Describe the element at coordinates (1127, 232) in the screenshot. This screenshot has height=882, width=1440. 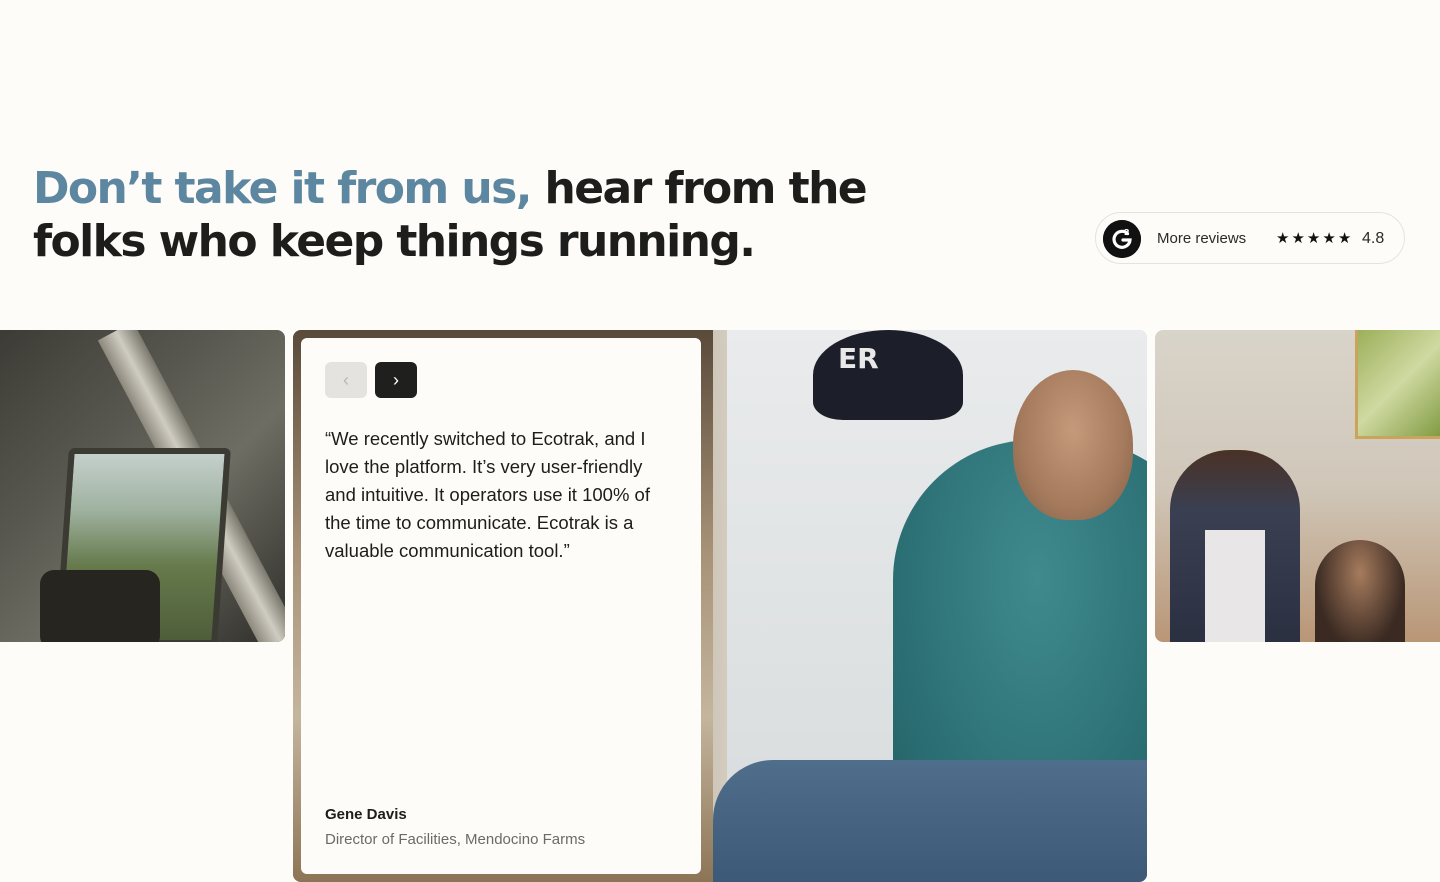
I see `g2-logo-text: 2` at that location.